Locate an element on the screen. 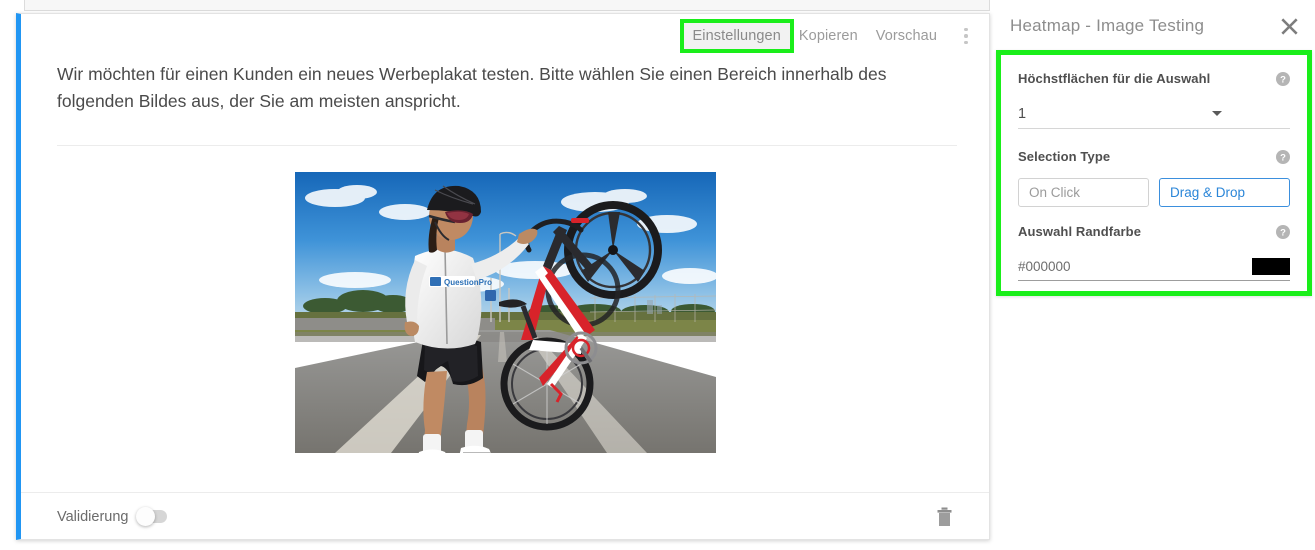 This screenshot has width=1315, height=550. max-areas-label: Höchstflächen für die Auswahl is located at coordinates (1114, 78).